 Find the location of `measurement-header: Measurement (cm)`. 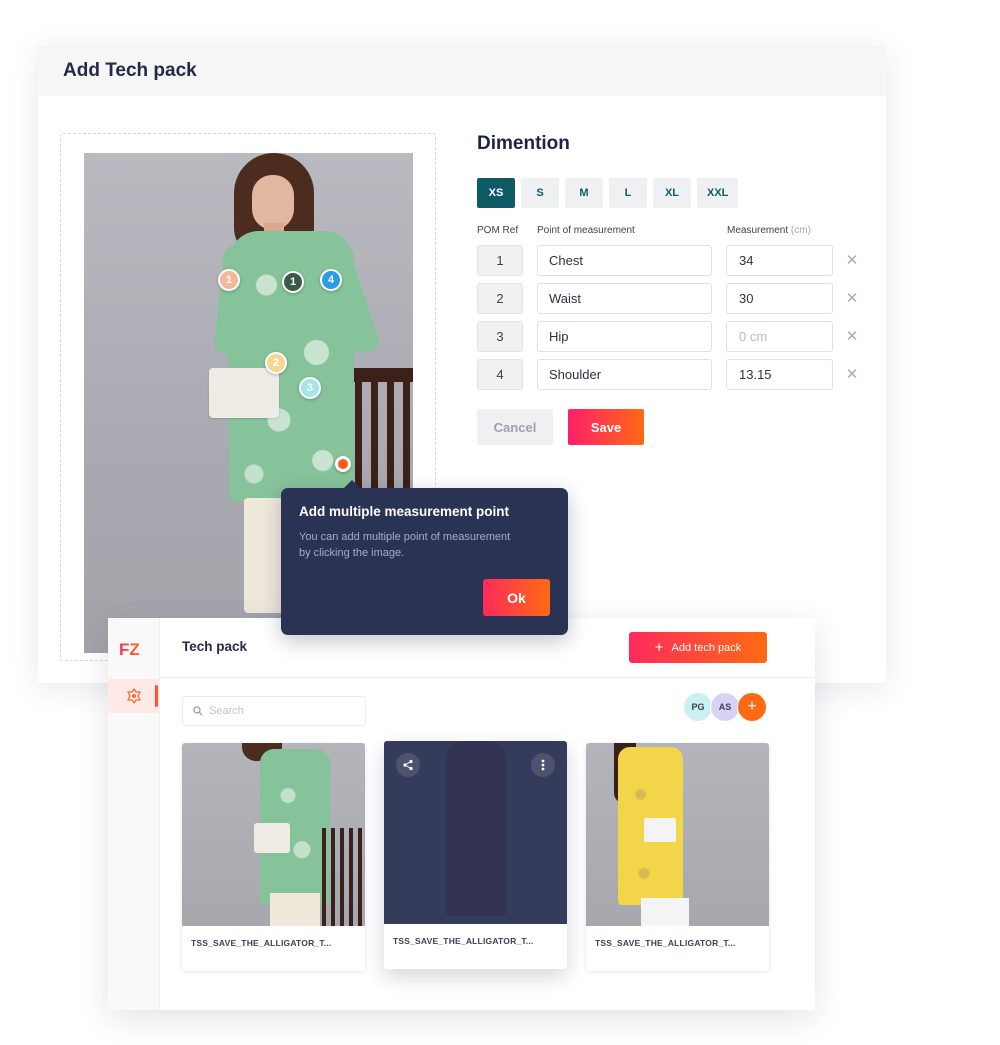

measurement-header: Measurement (cm) is located at coordinates (769, 232).